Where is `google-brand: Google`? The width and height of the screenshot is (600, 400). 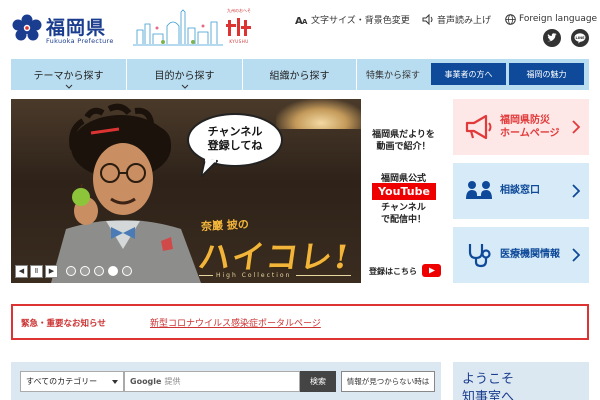
google-brand: Google is located at coordinates (146, 381).